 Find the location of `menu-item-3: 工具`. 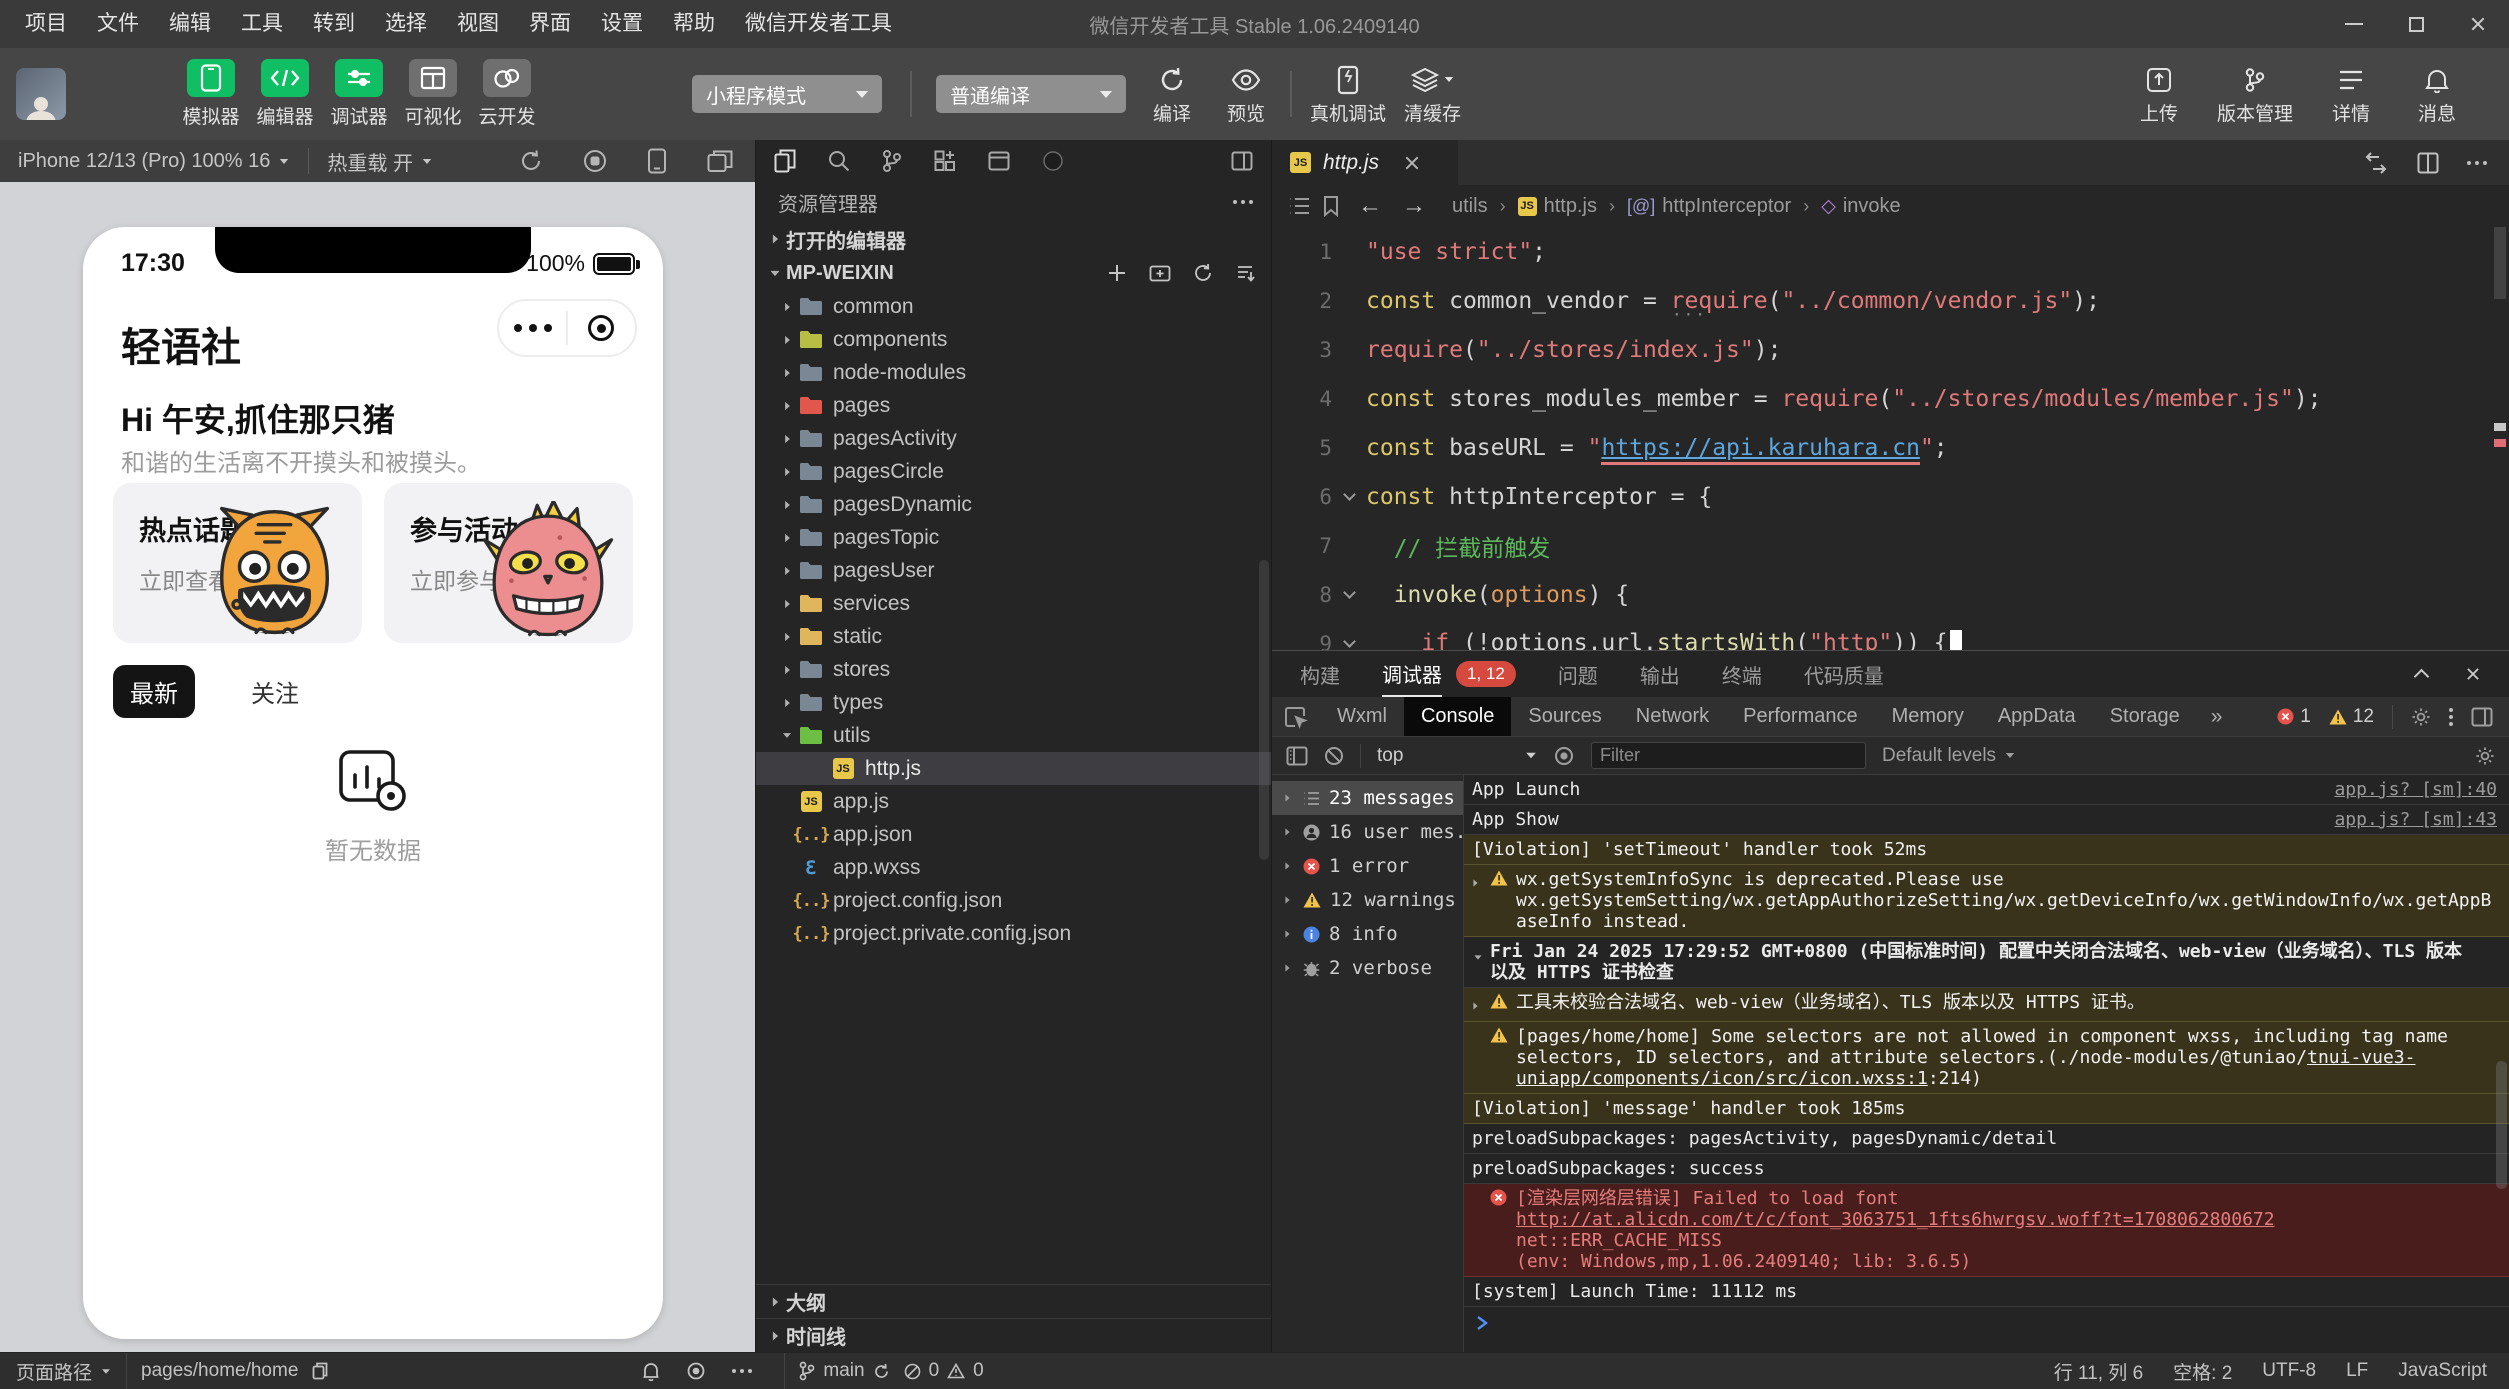

menu-item-3: 工具 is located at coordinates (262, 24).